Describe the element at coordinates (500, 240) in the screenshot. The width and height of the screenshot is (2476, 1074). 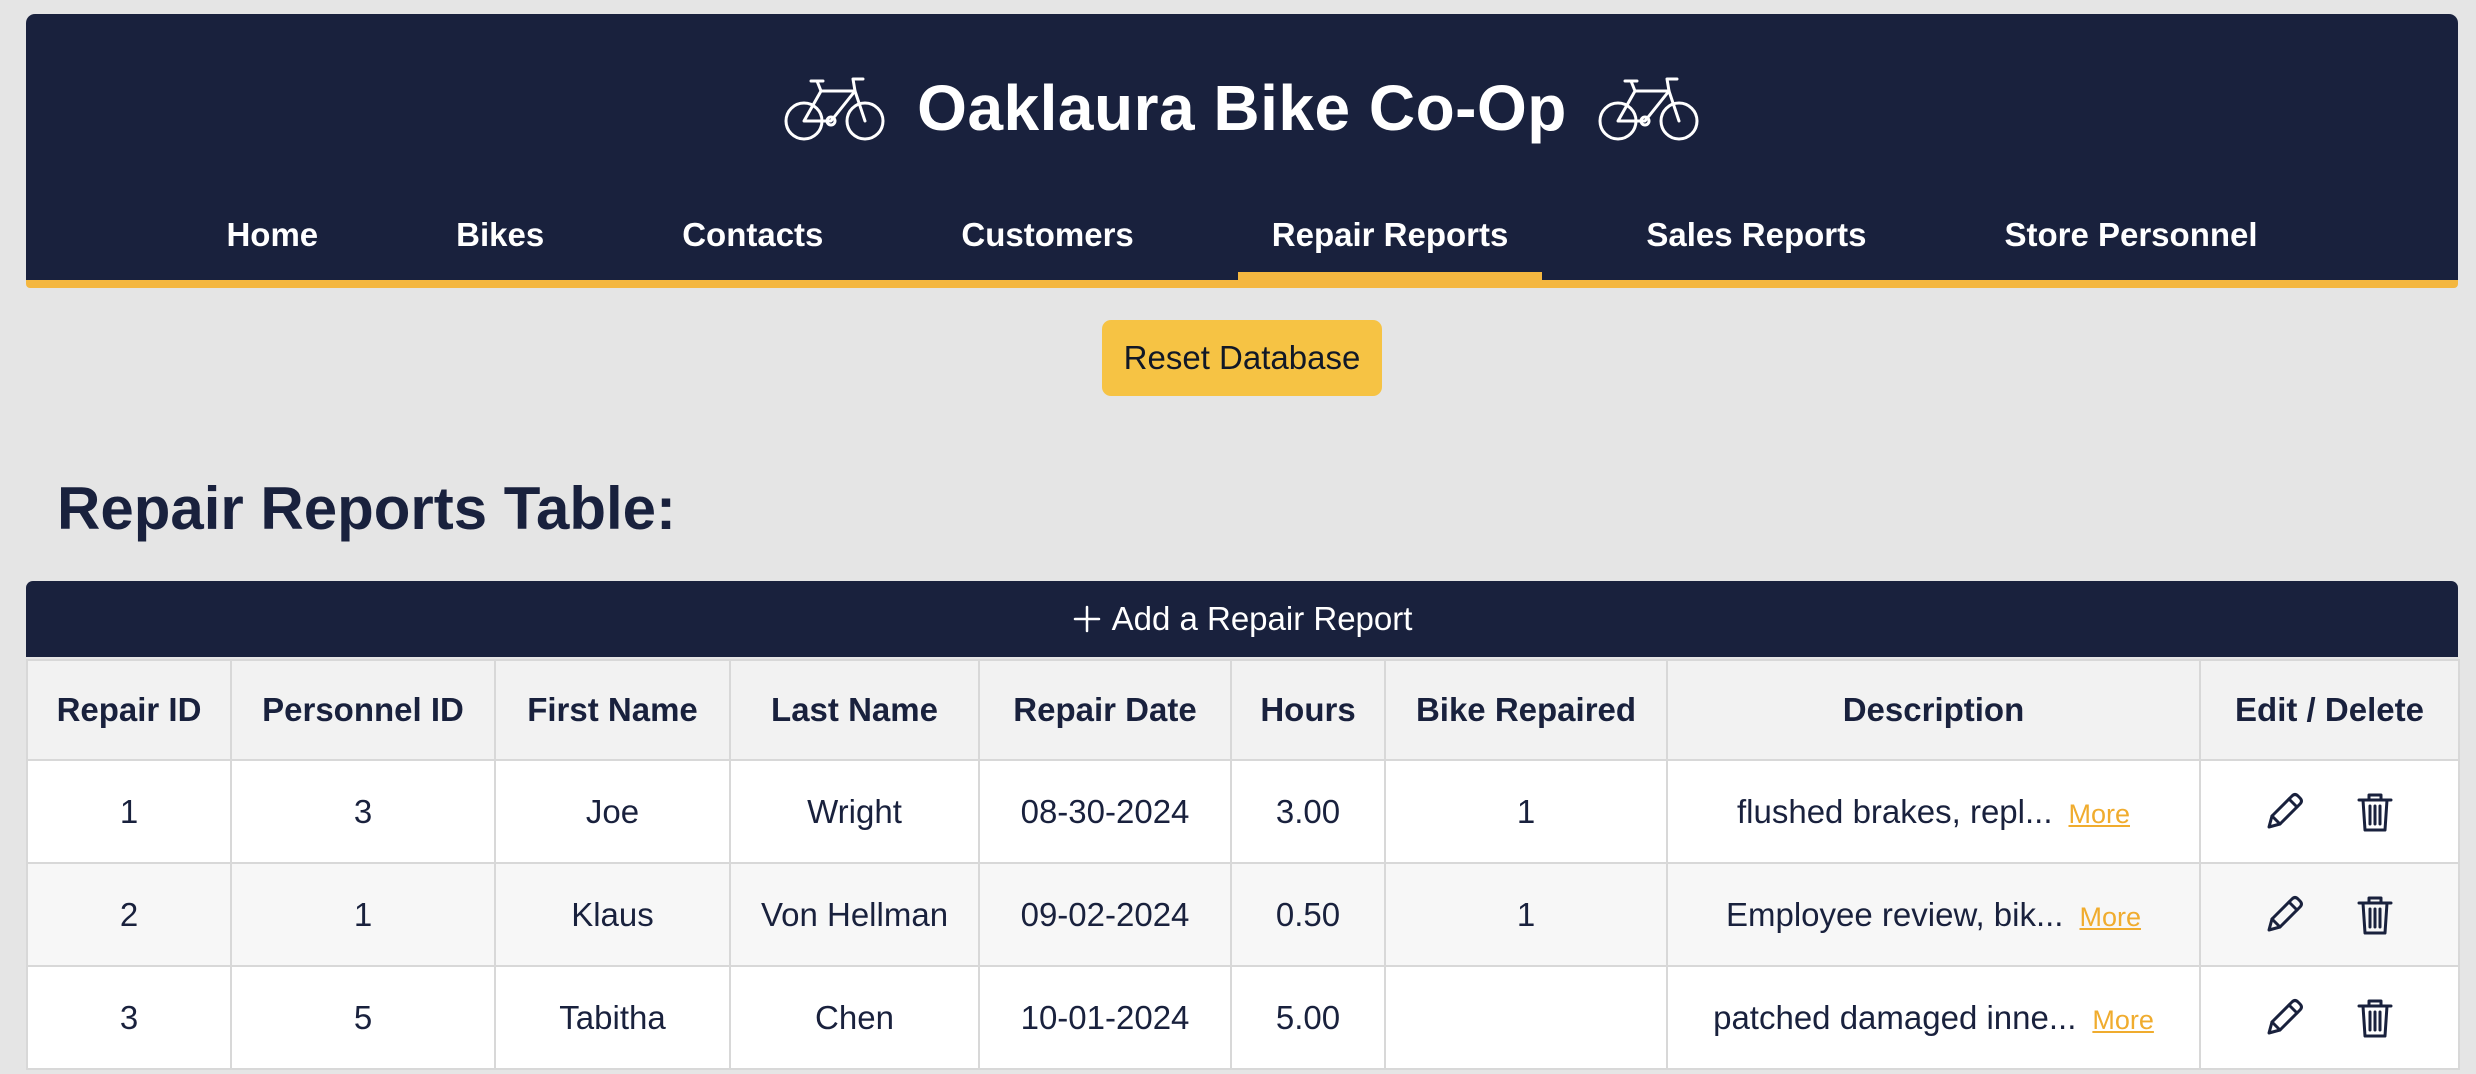
I see `nav-item-bikes: Bikes` at that location.